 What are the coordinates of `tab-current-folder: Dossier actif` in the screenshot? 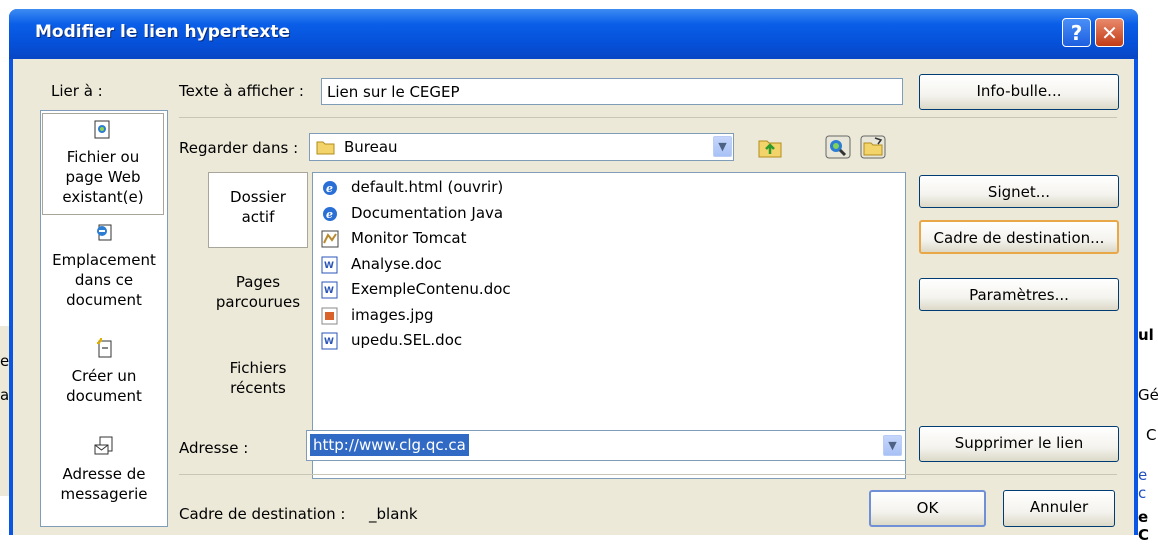 It's located at (258, 210).